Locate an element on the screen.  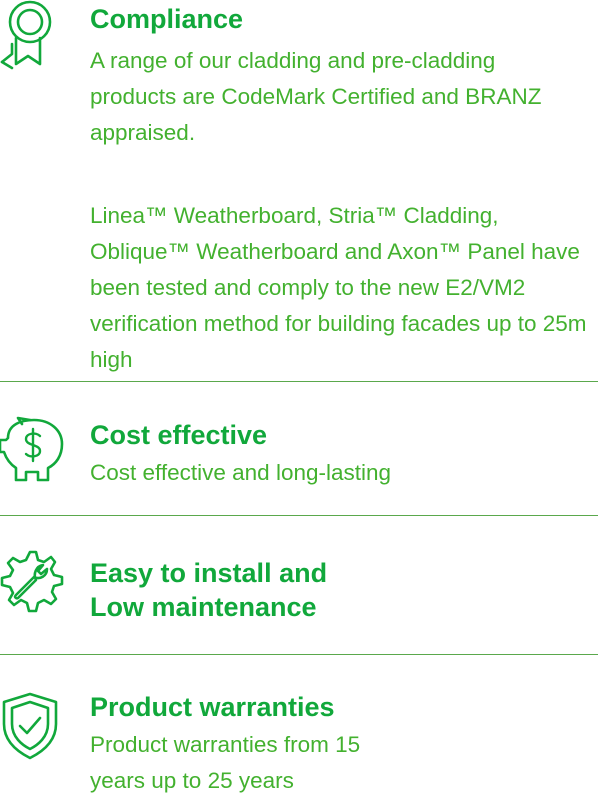
easy-install-title: Easy to install and Low maintenance is located at coordinates (208, 590).